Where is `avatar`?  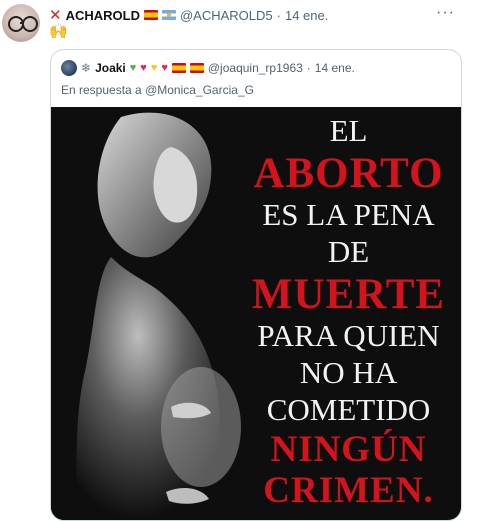 avatar is located at coordinates (21, 23).